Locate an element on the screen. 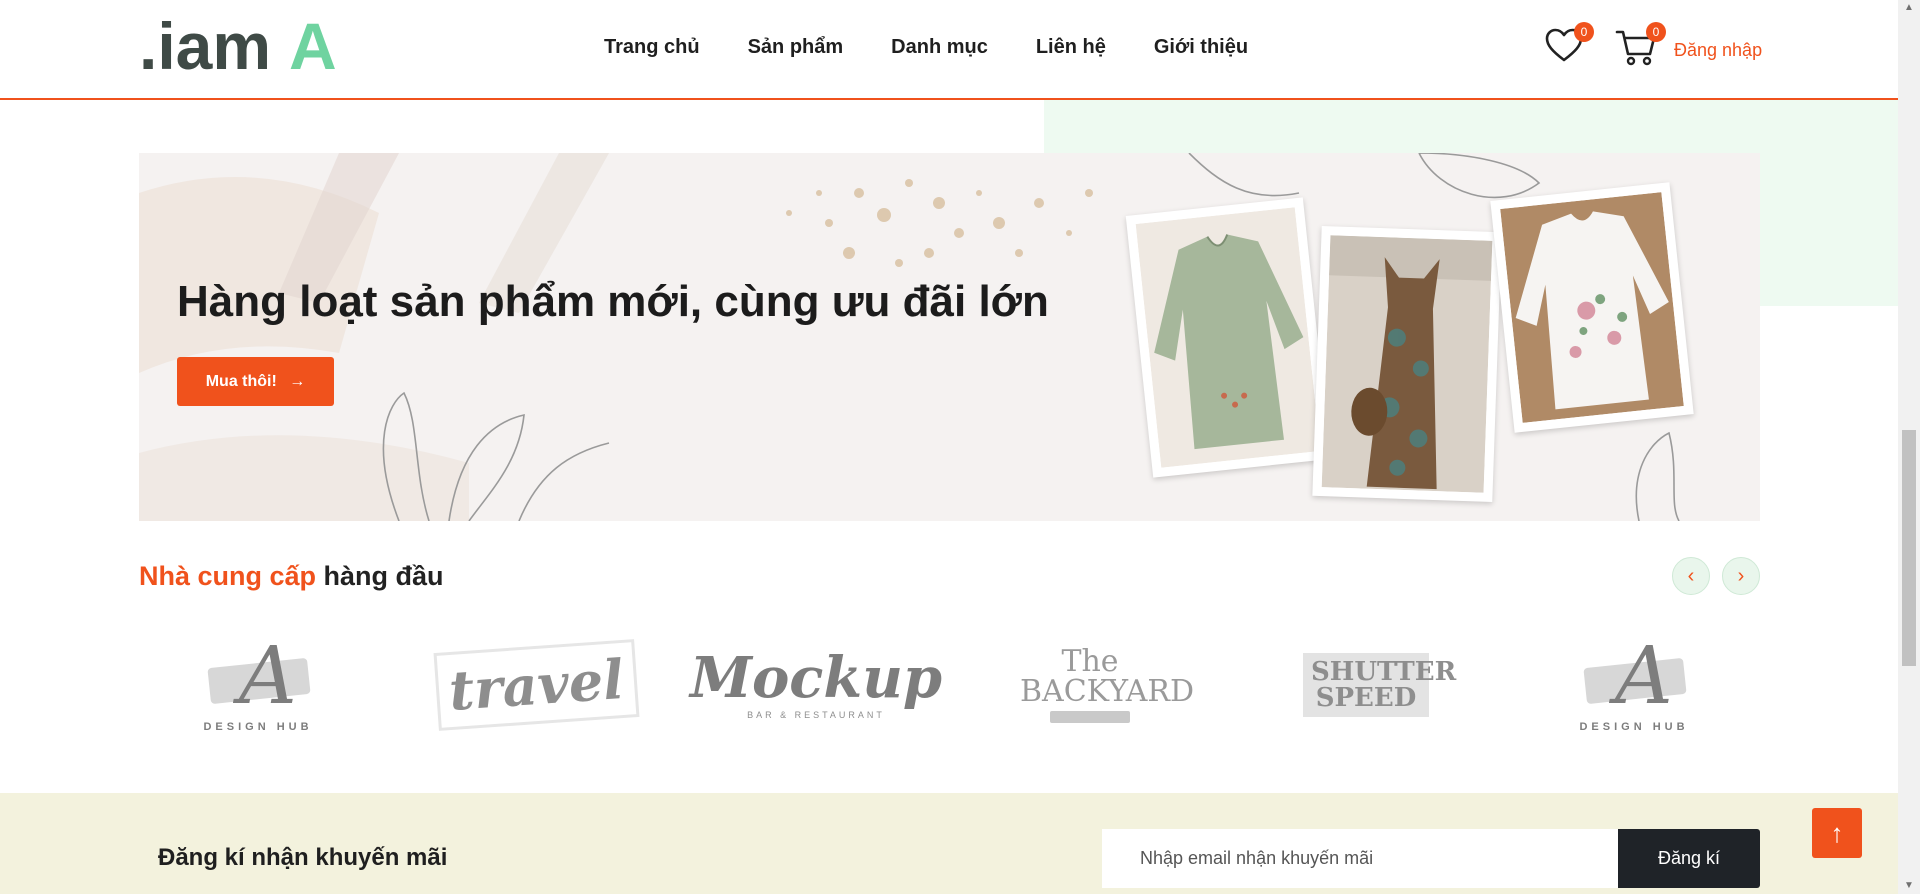  white-floral-shirt-image is located at coordinates (1592, 307).